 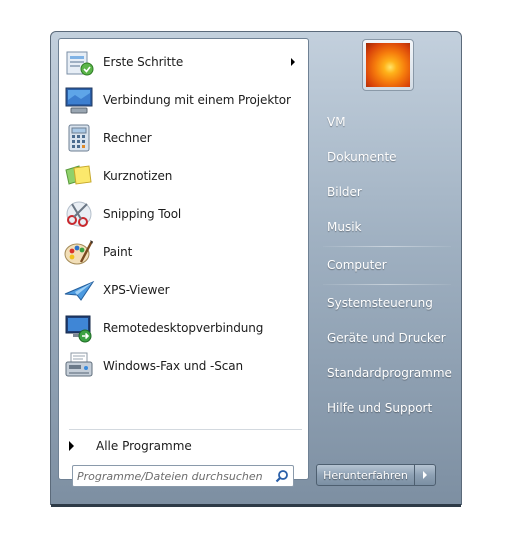 I want to click on pictures-link: Bilder, so click(x=387, y=192).